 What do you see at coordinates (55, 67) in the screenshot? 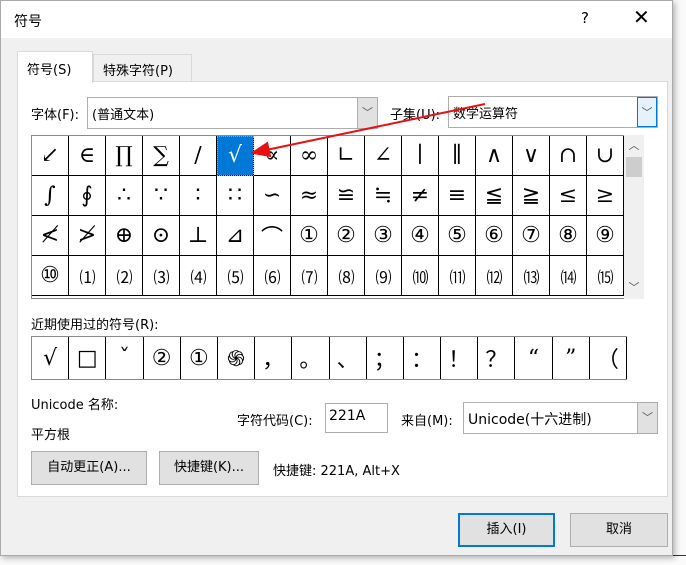
I see `tab-symbols: 符号(S)` at bounding box center [55, 67].